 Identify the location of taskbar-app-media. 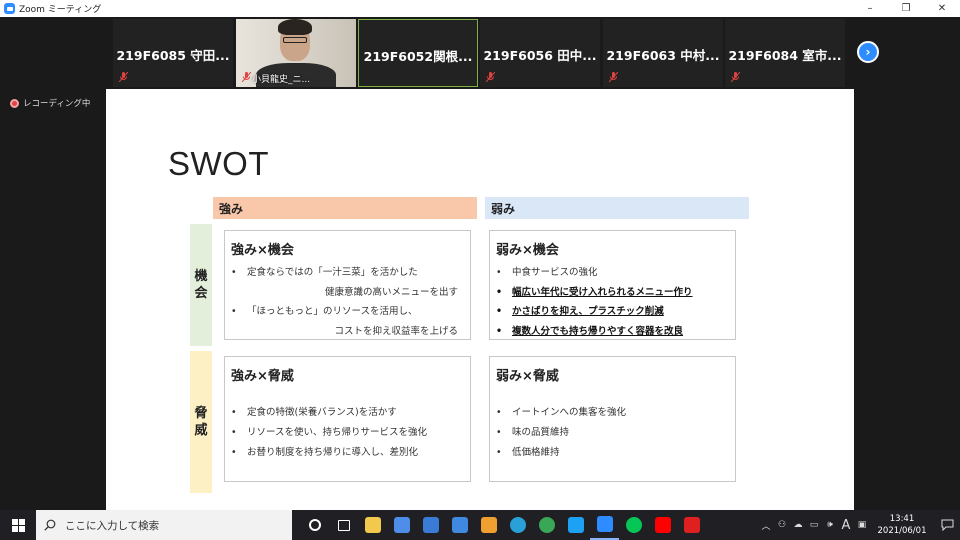
(488, 525).